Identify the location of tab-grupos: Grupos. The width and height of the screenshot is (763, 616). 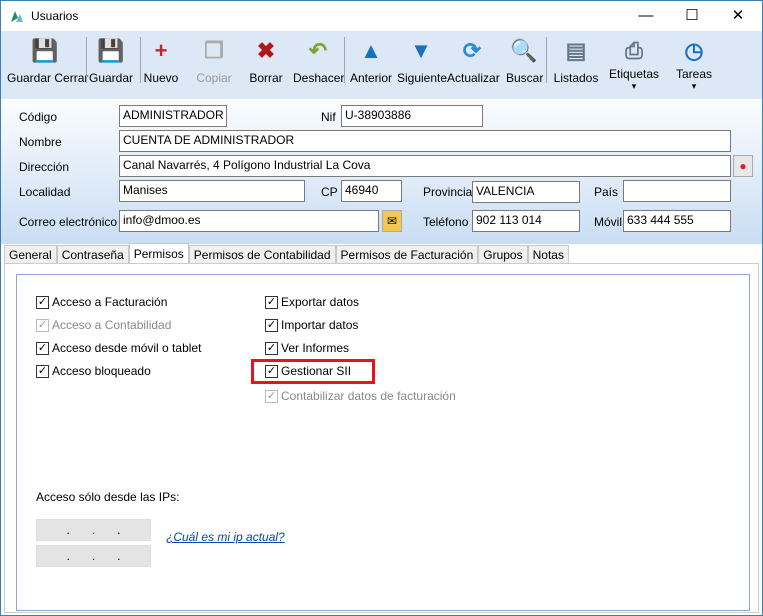
(503, 254).